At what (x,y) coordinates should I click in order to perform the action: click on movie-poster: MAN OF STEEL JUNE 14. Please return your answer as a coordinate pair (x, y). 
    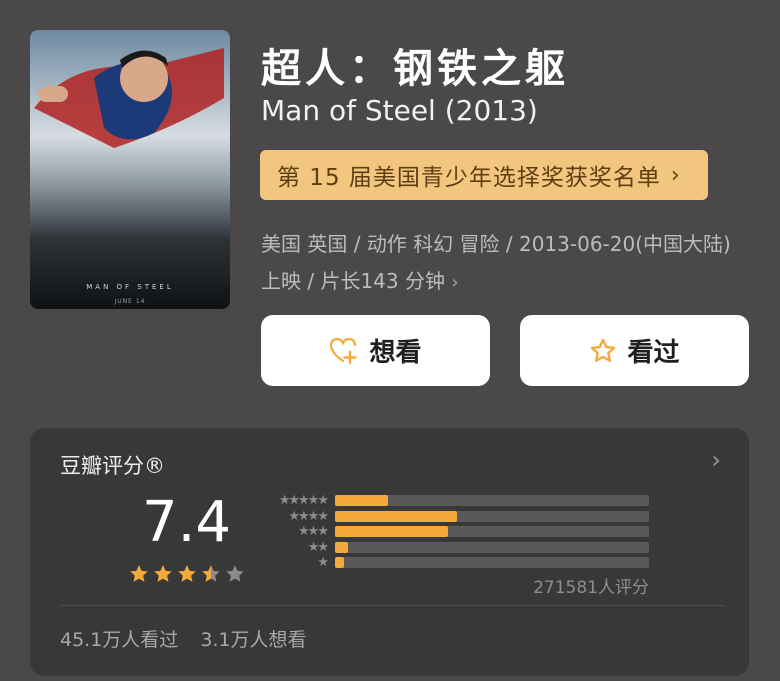
    Looking at the image, I should click on (130, 169).